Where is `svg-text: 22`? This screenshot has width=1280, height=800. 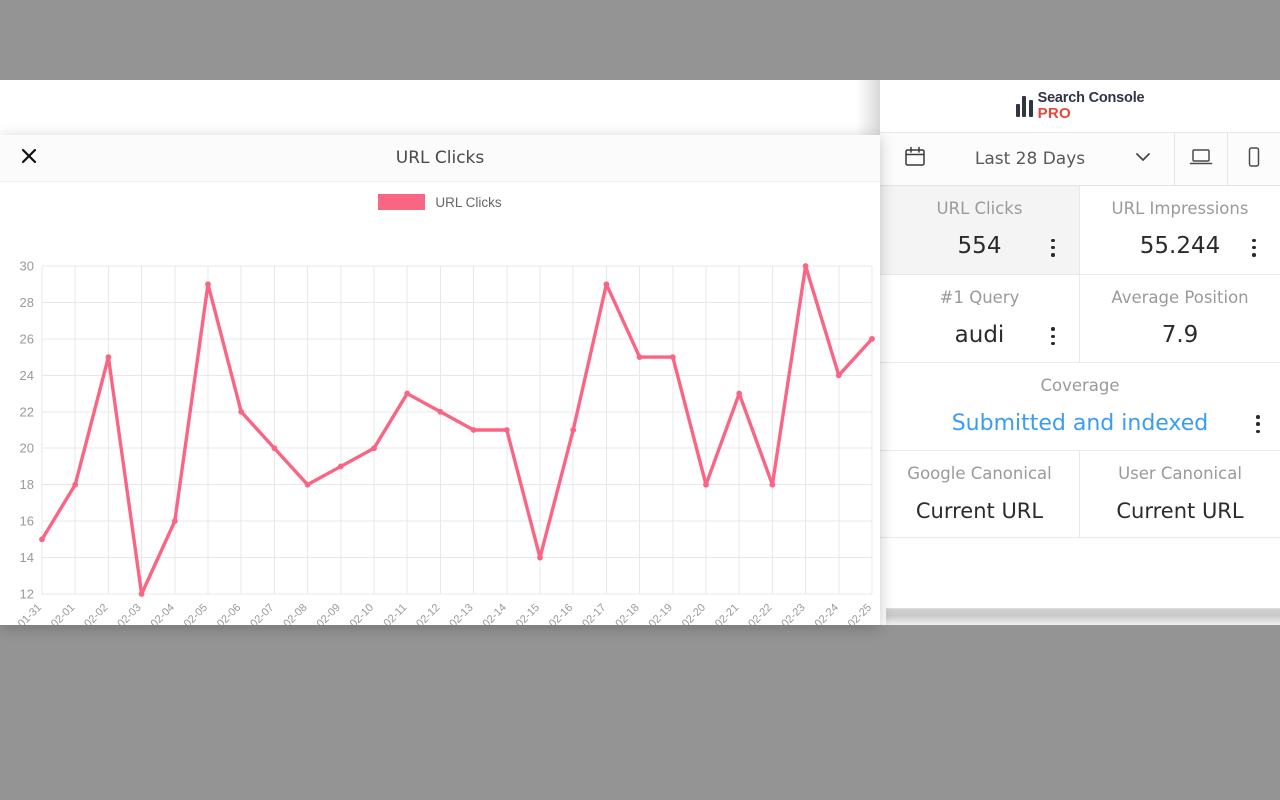 svg-text: 22 is located at coordinates (27, 411).